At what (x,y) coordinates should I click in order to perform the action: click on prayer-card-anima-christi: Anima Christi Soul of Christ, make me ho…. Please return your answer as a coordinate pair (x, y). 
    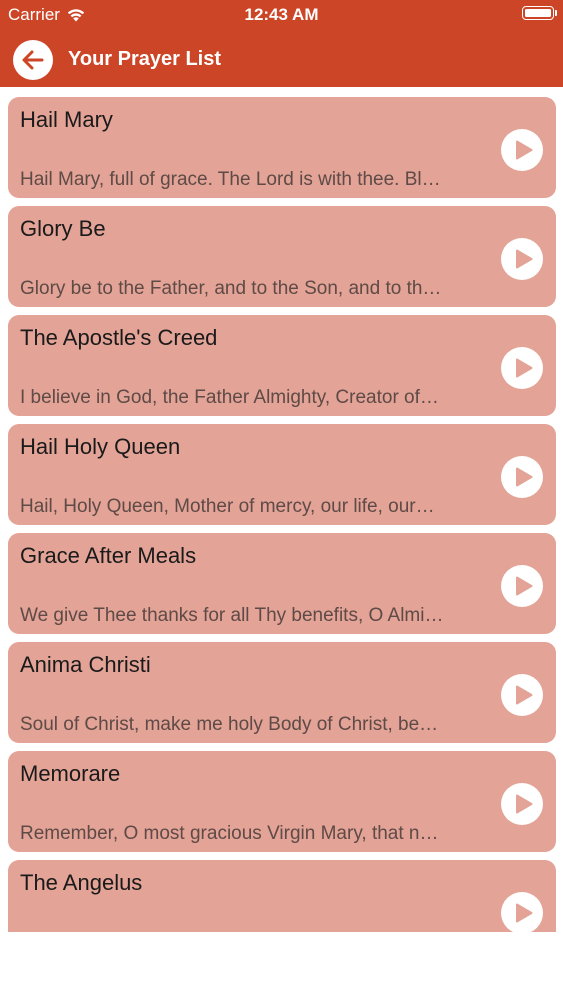
    Looking at the image, I should click on (282, 692).